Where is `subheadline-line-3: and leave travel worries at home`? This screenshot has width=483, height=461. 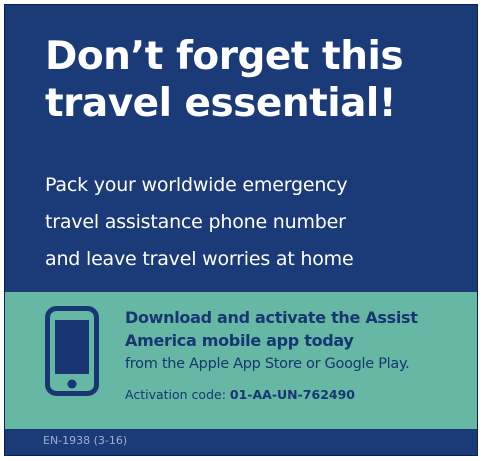
subheadline-line-3: and leave travel worries at home is located at coordinates (199, 259).